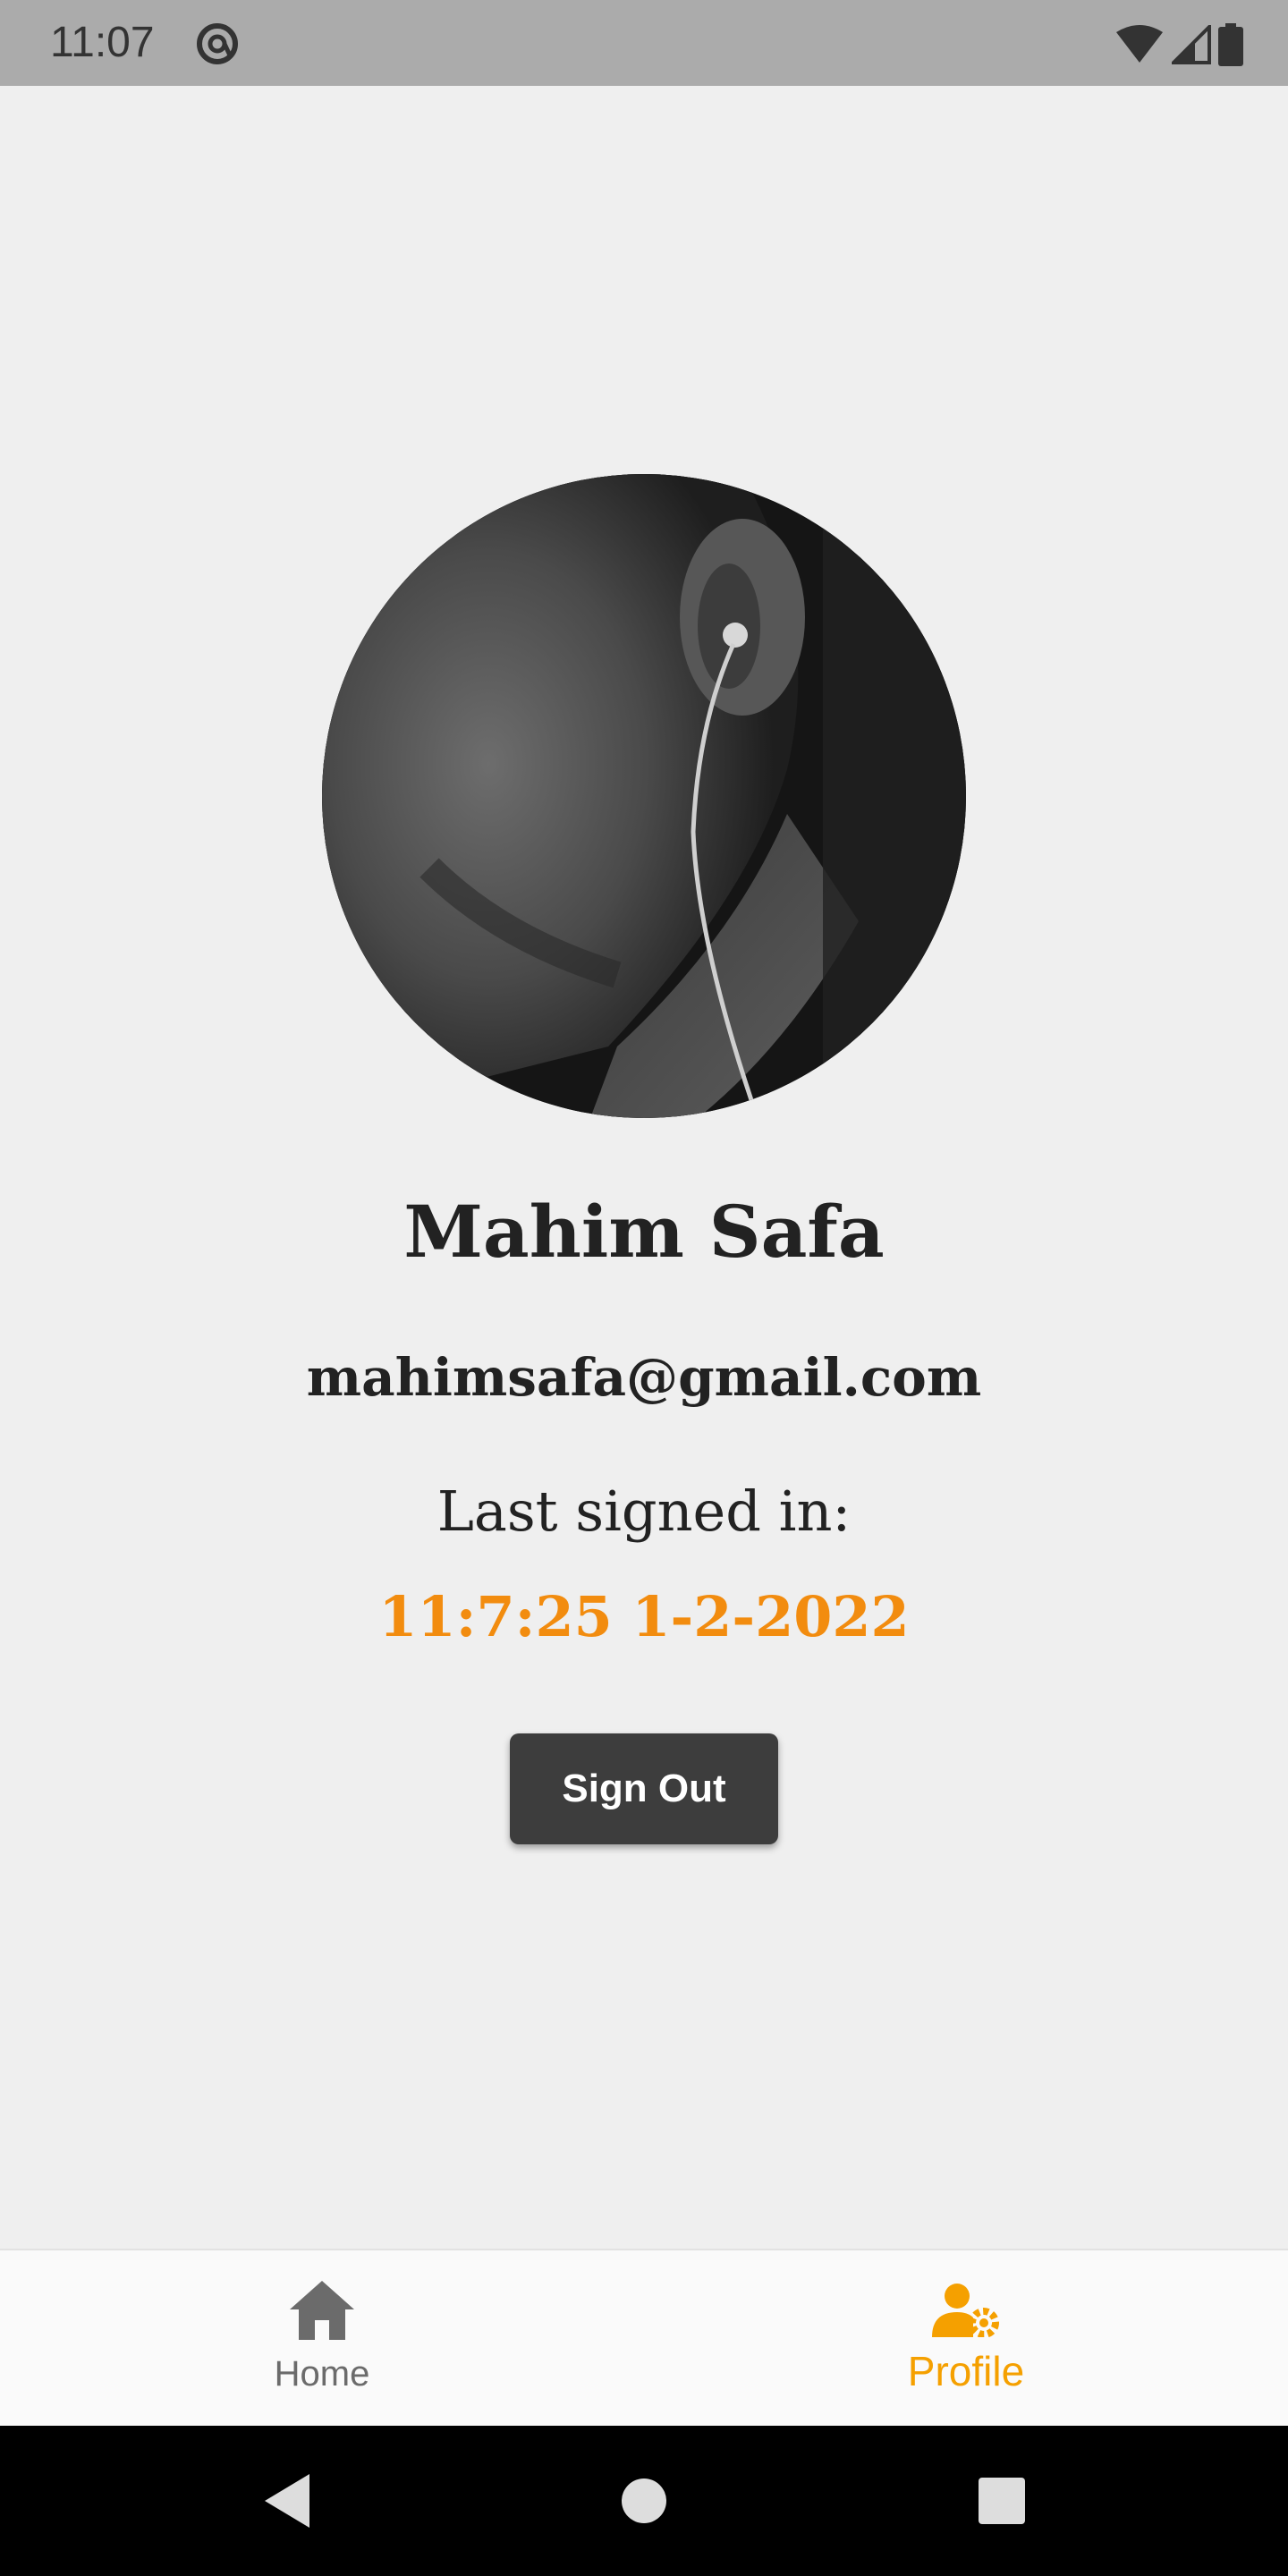  I want to click on status-time: 11:07, so click(102, 42).